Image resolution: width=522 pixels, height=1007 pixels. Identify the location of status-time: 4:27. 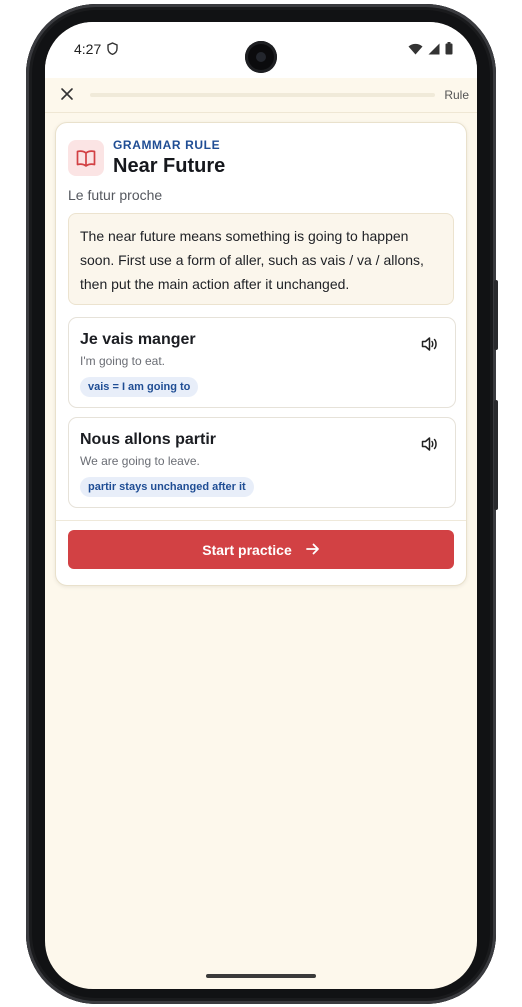
(88, 49).